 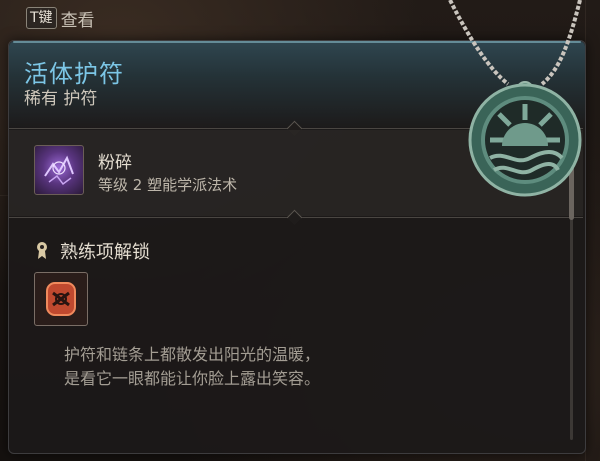 I want to click on inspect-hint: T键 查看, so click(x=60, y=18).